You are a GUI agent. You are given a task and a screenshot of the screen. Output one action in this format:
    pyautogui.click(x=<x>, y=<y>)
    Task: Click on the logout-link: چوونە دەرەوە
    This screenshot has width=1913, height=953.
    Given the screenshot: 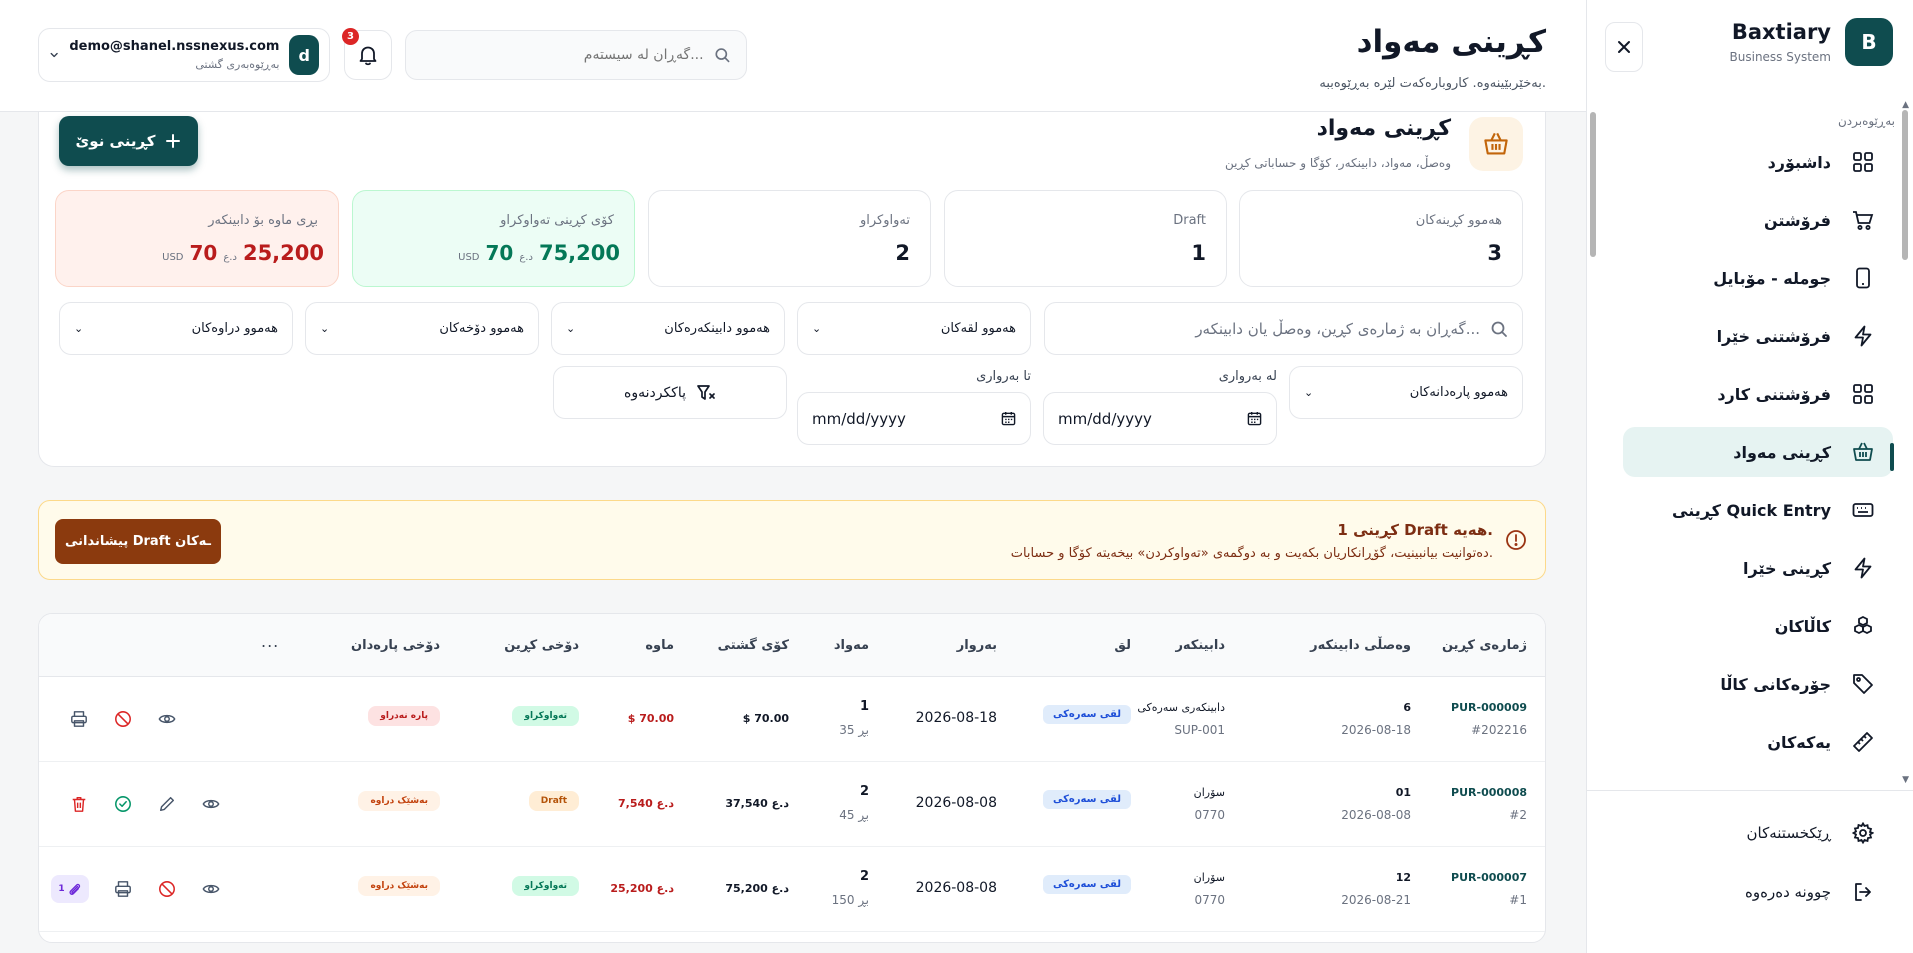 What is the action you would take?
    pyautogui.click(x=1758, y=892)
    